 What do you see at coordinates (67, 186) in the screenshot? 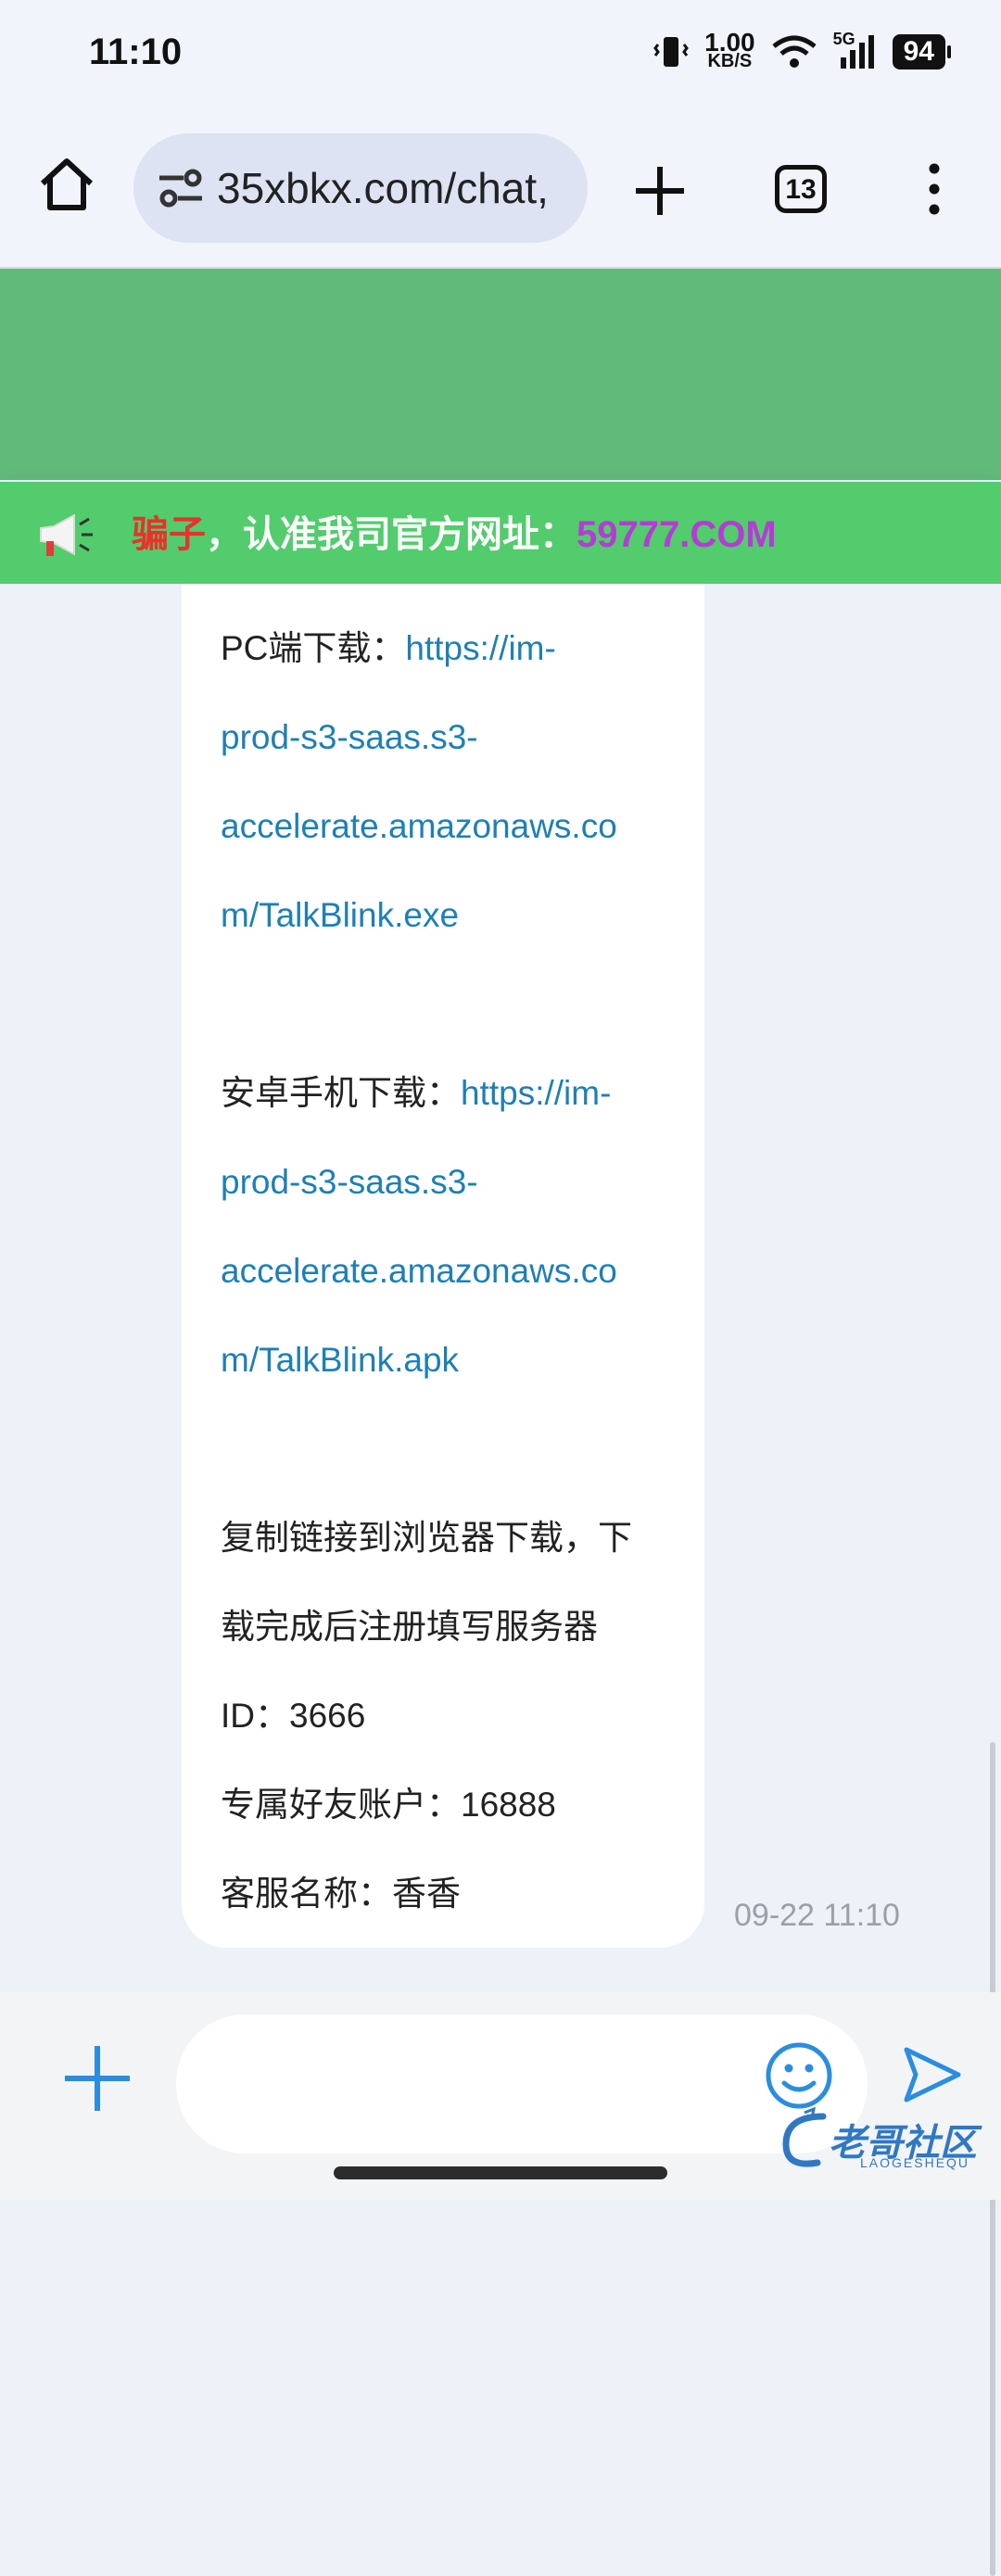
I see `home-icon` at bounding box center [67, 186].